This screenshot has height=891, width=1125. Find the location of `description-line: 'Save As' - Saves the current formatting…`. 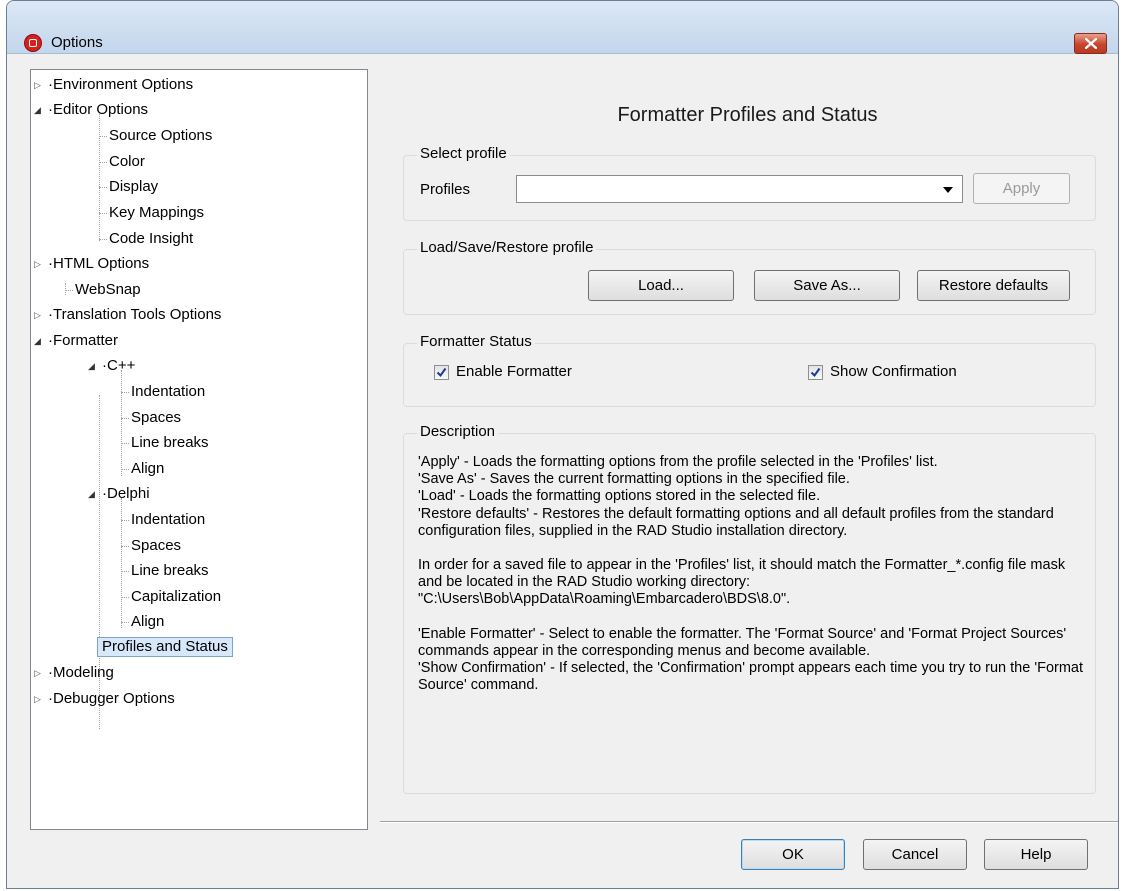

description-line: 'Save As' - Saves the current formatting… is located at coordinates (634, 479).